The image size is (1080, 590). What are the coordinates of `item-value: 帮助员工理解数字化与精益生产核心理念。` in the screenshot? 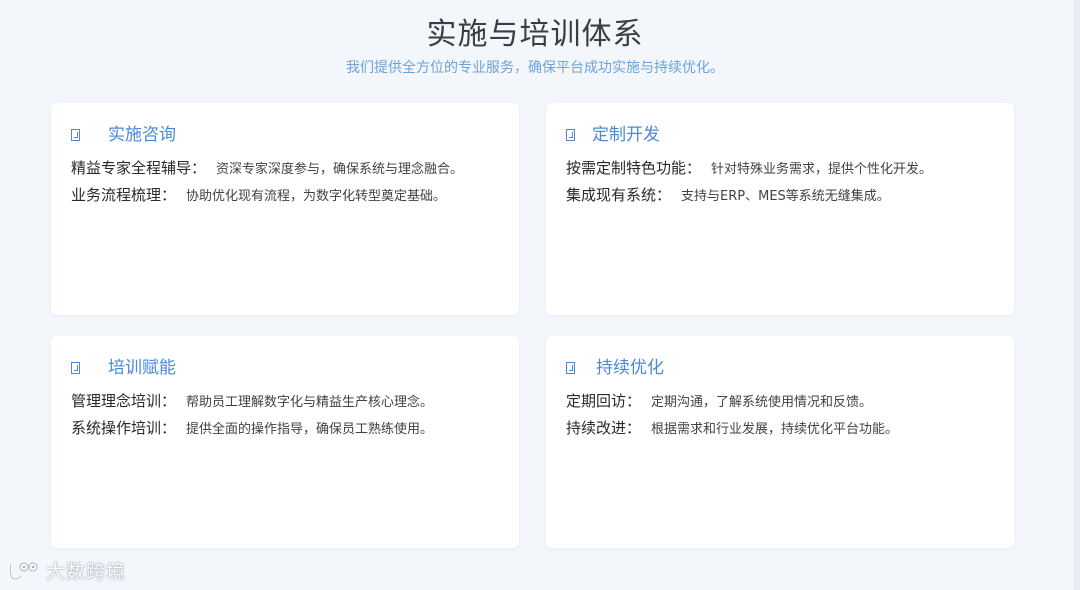 It's located at (310, 402).